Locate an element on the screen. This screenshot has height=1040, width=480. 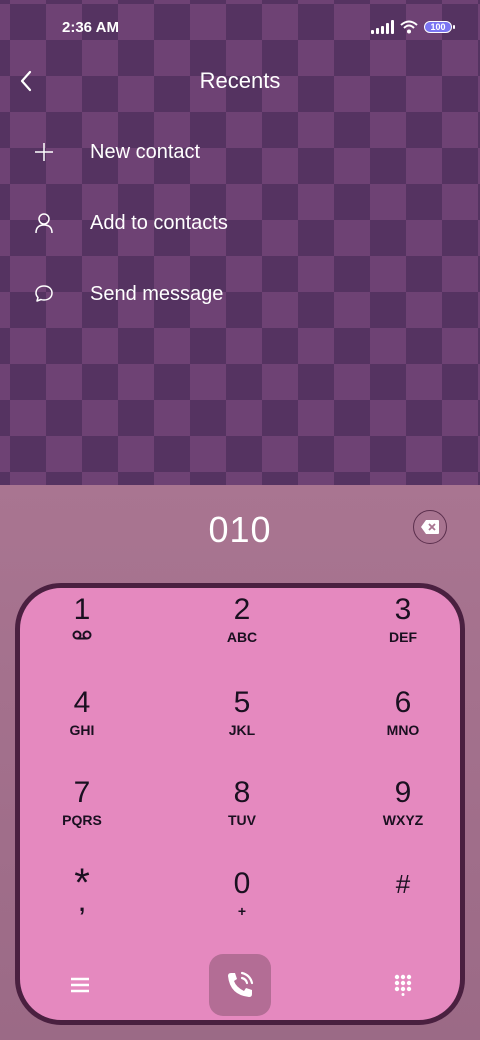
key-5: 5 JKL is located at coordinates (242, 727).